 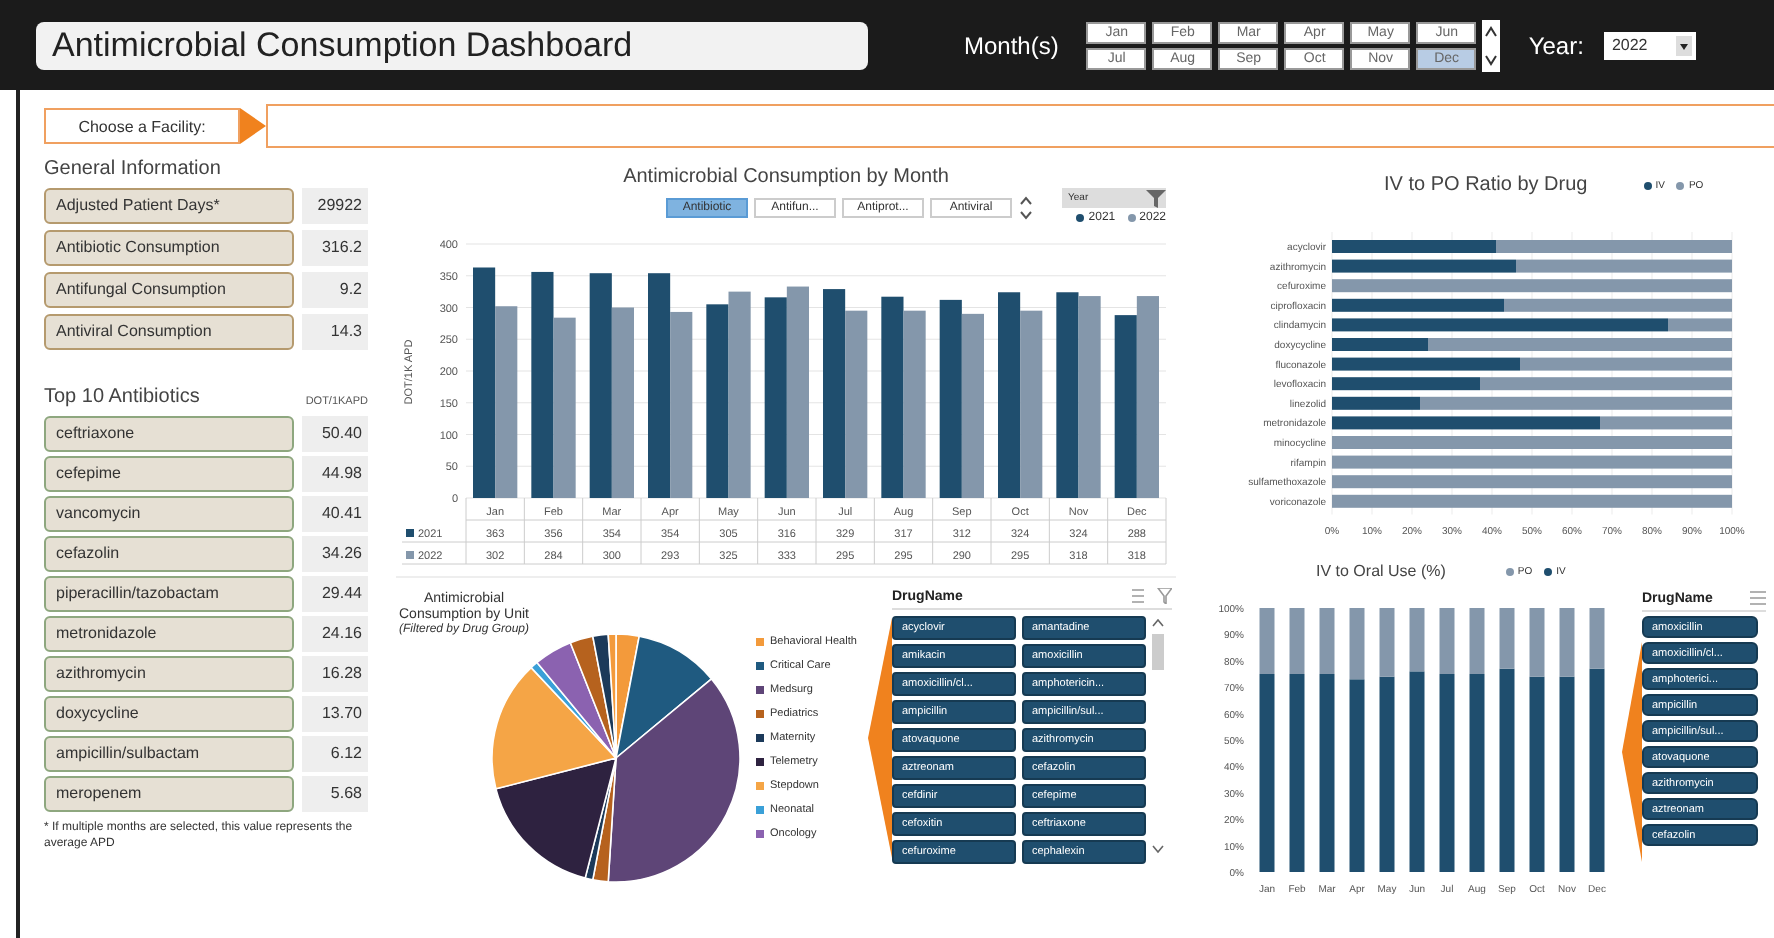 I want to click on section-title: General Information, so click(x=133, y=169).